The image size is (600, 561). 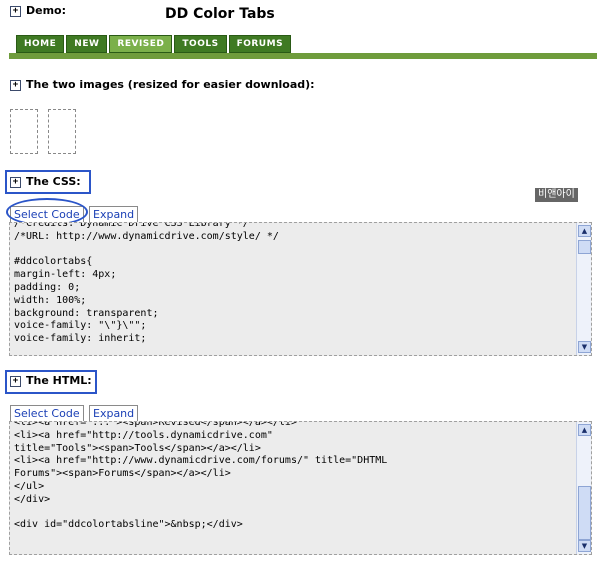 I want to click on watermark-badge: 비앤아이, so click(x=556, y=195).